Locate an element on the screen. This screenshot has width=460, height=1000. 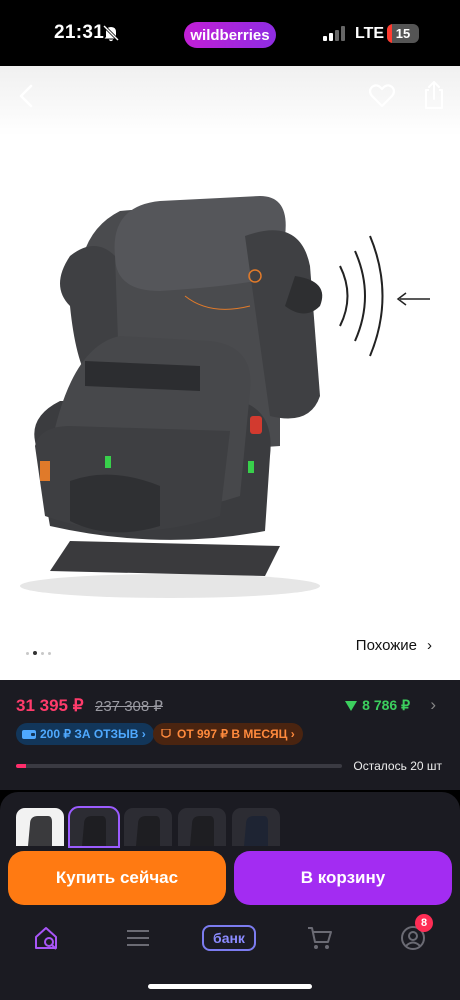
tab-cart is located at coordinates (320, 938).